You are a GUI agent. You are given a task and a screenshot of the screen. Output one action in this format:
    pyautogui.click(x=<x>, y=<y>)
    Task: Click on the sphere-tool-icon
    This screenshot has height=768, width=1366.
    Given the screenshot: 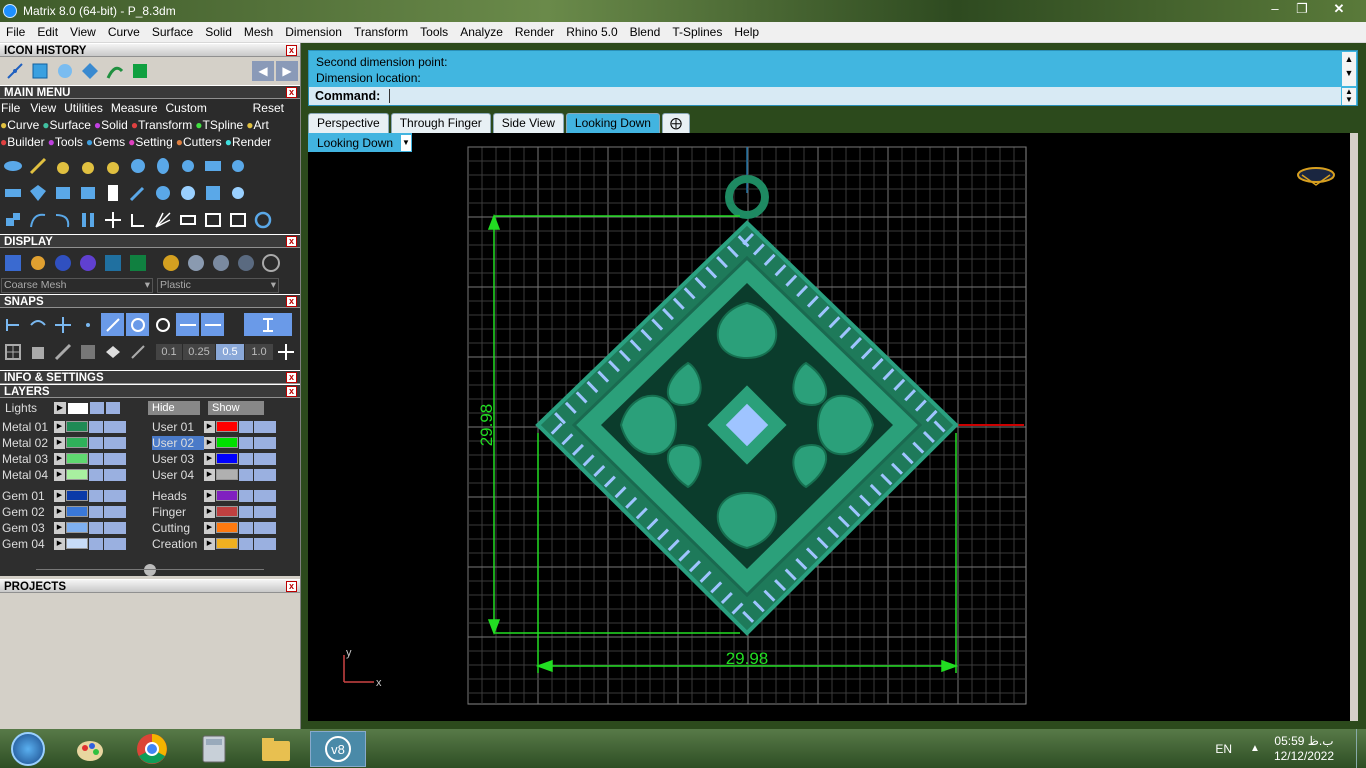 What is the action you would take?
    pyautogui.click(x=162, y=192)
    